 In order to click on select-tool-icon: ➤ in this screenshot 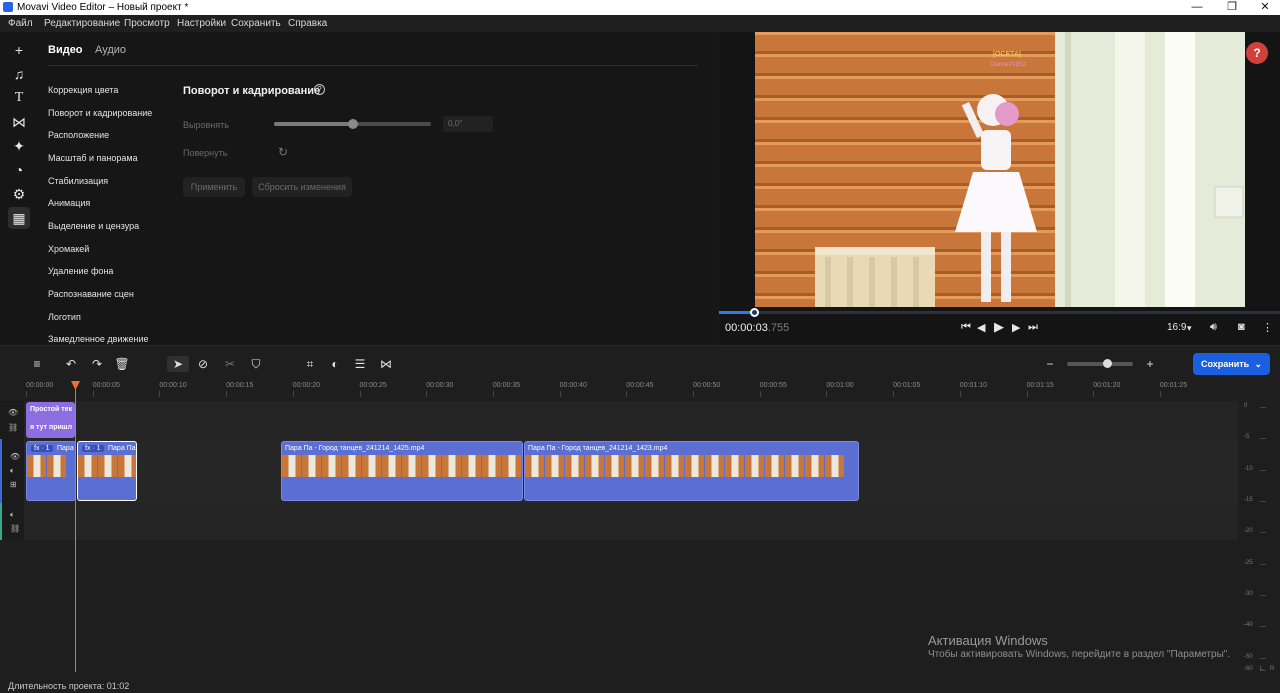, I will do `click(178, 364)`.